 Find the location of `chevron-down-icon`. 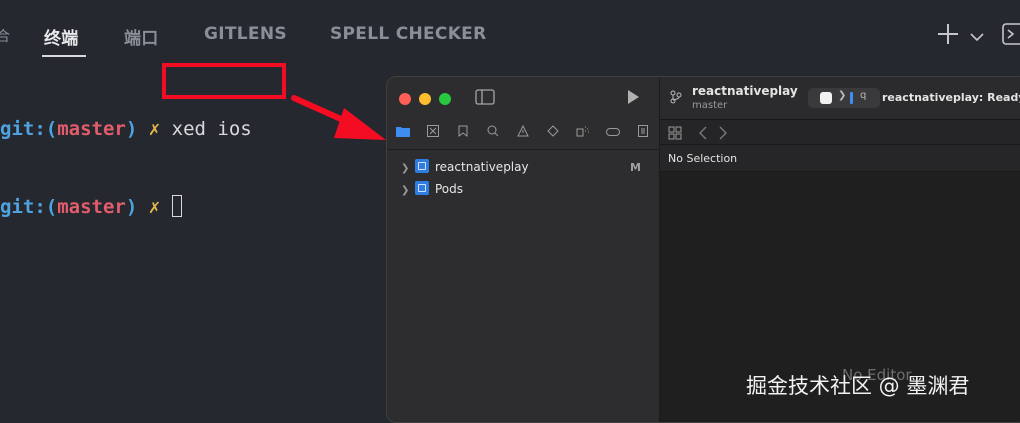

chevron-down-icon is located at coordinates (977, 37).